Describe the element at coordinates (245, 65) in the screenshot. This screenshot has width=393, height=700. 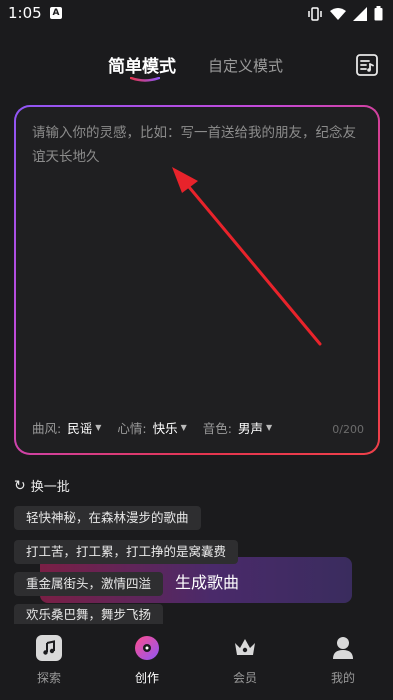
I see `tab-custom-mode: 自定义模式` at that location.